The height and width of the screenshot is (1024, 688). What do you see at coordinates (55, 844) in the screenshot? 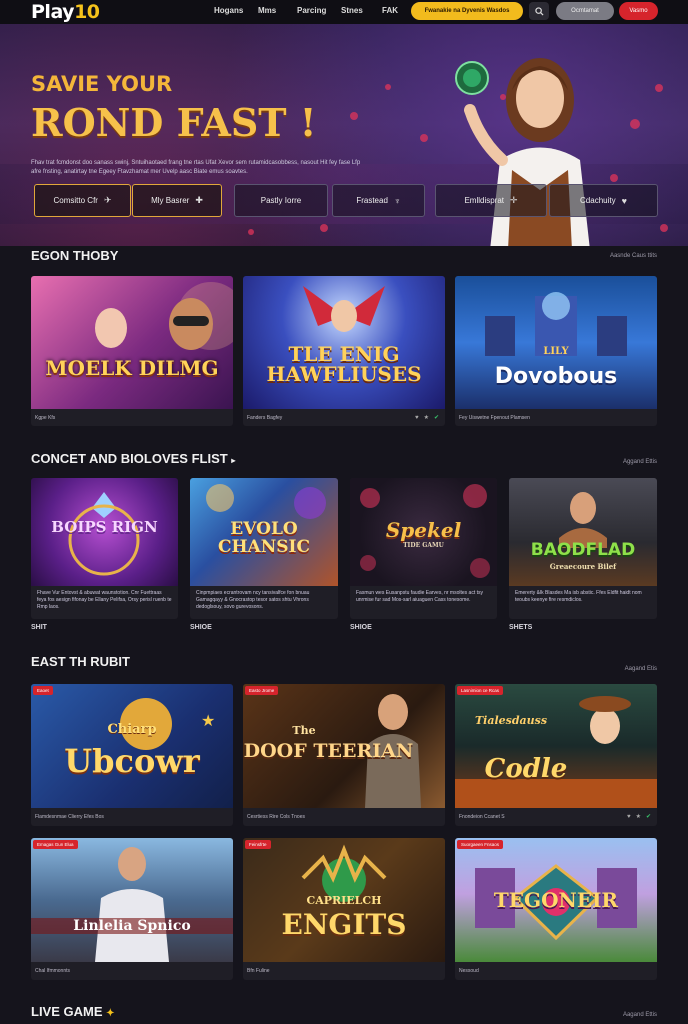
I see `game-tag: Emagas Gun Elua` at bounding box center [55, 844].